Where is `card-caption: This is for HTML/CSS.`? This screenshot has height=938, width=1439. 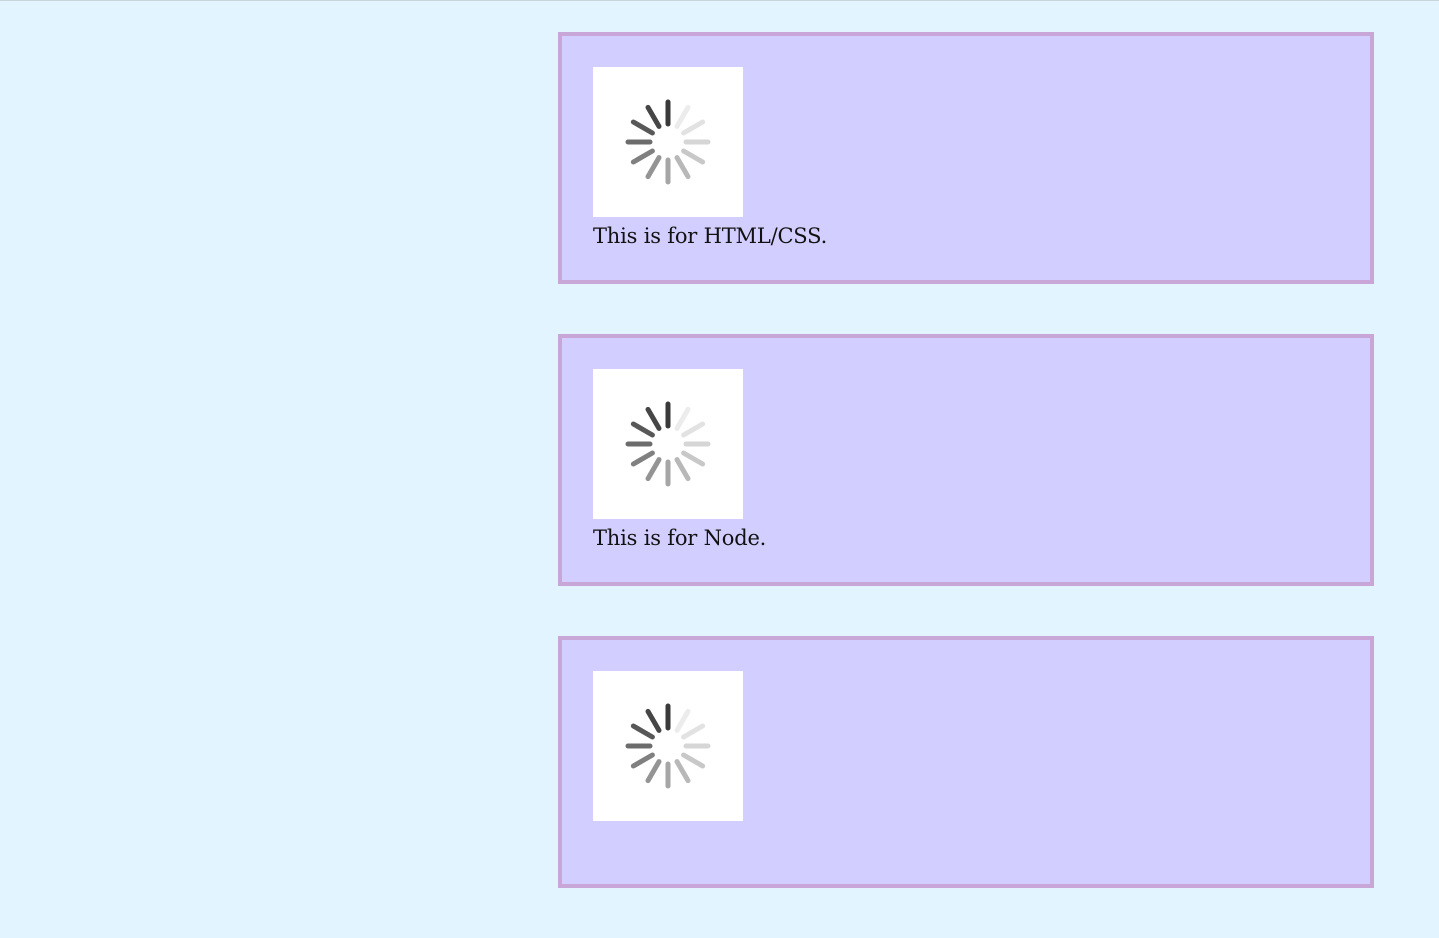
card-caption: This is for HTML/CSS. is located at coordinates (710, 236).